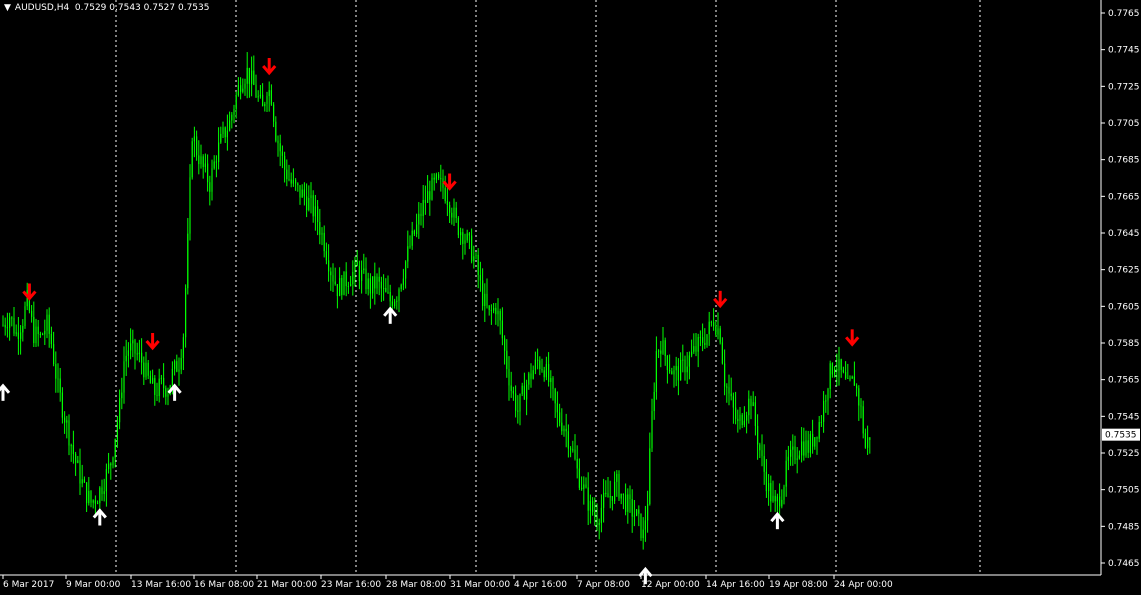  Describe the element at coordinates (540, 585) in the screenshot. I see `x-tick-label: 4 Apr 16:00` at that location.